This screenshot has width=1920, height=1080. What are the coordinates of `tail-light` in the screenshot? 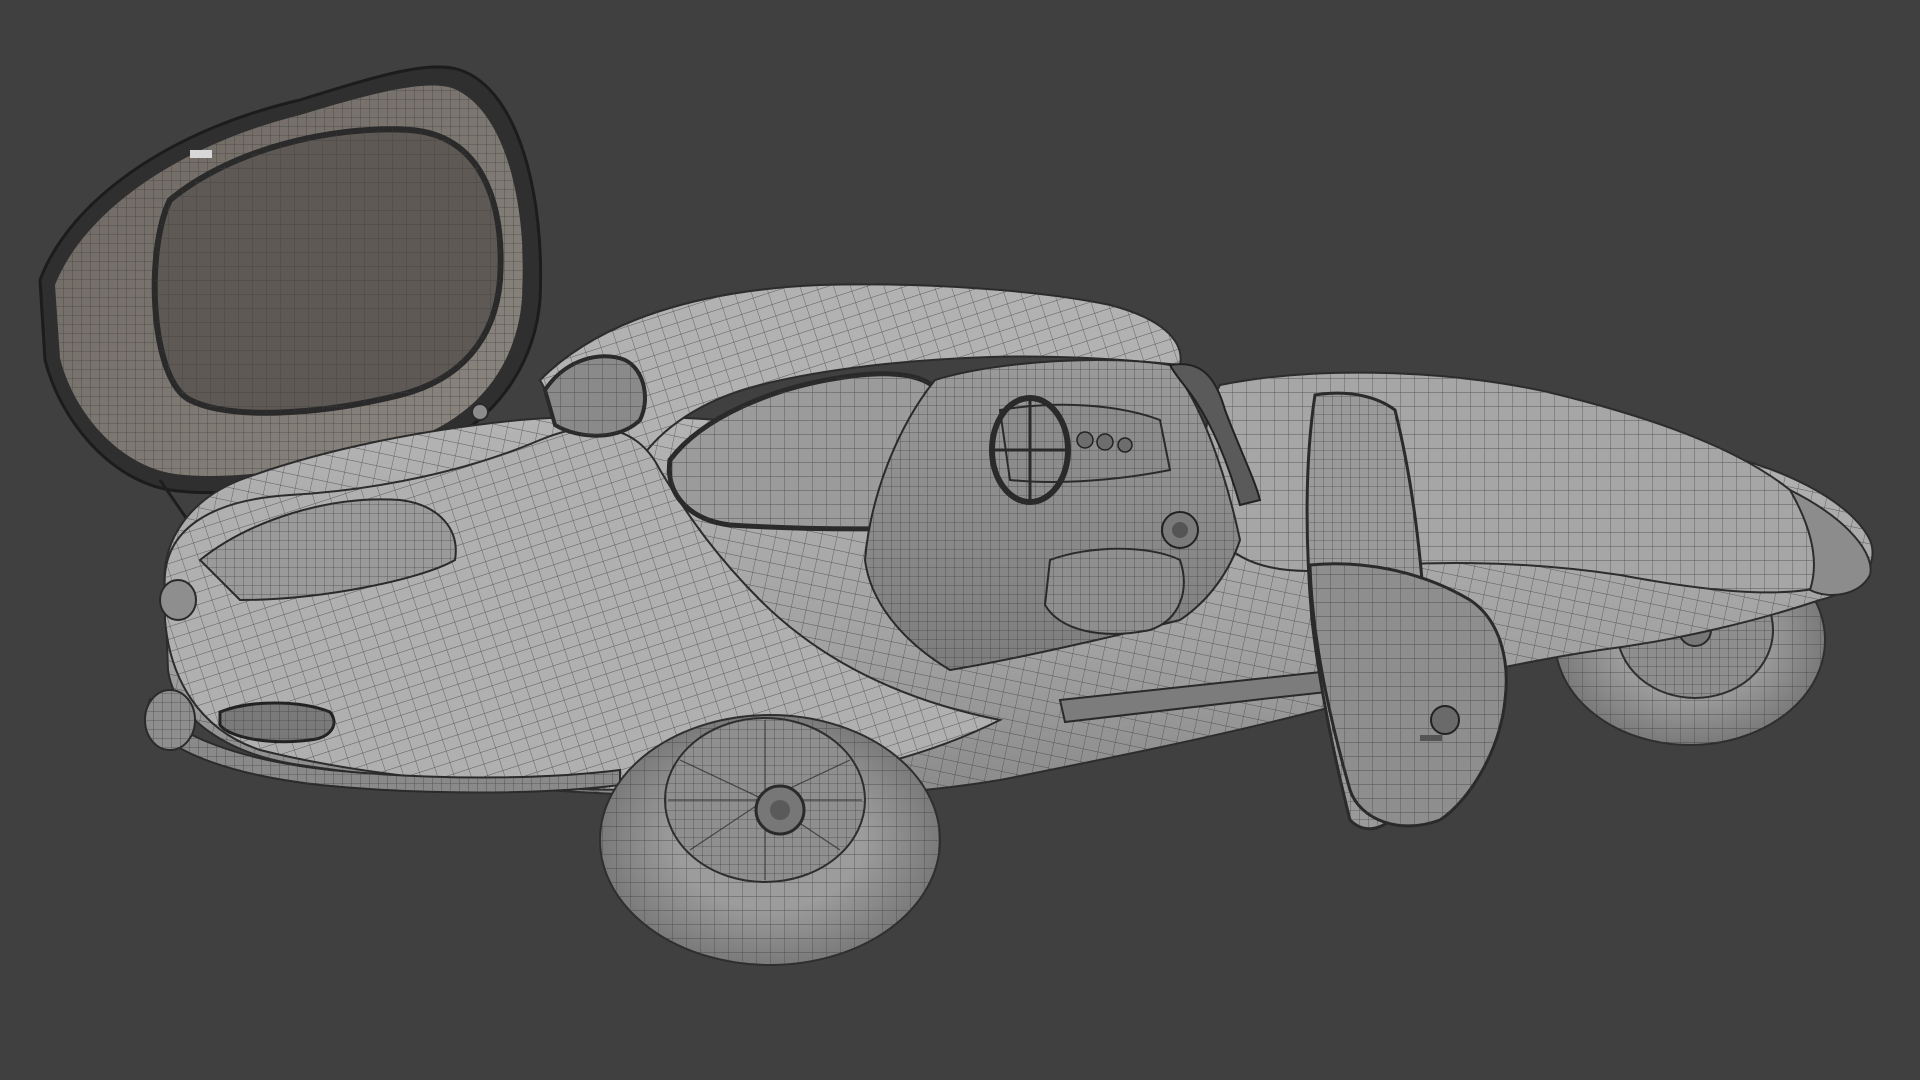 It's located at (277, 722).